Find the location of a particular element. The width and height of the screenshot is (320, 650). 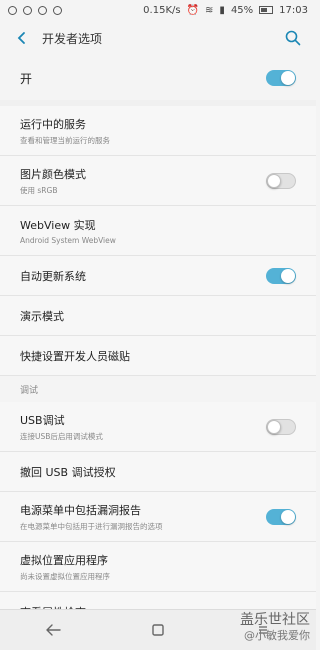

item-title: USB调试 is located at coordinates (42, 420).